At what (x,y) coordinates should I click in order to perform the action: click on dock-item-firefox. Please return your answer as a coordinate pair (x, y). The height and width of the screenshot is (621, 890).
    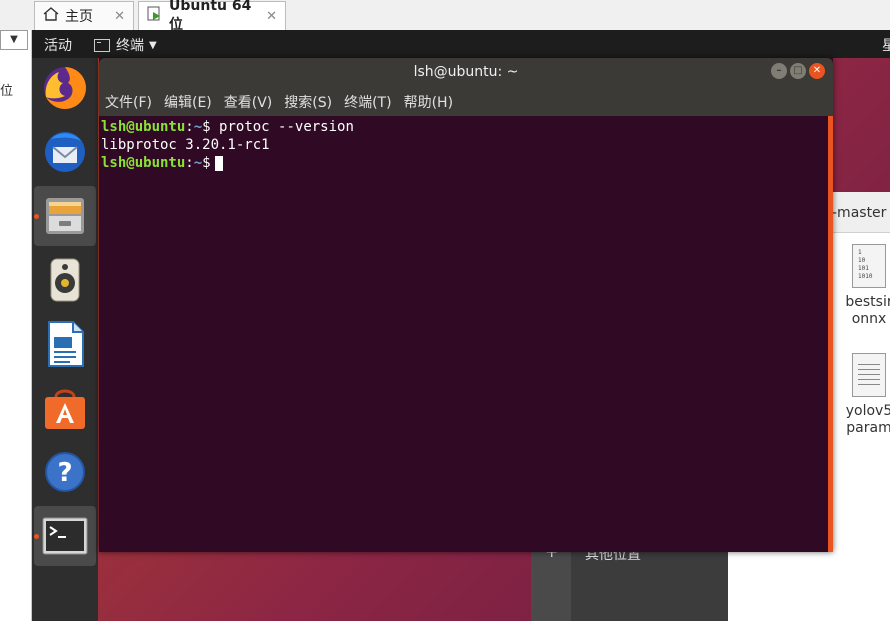
    Looking at the image, I should click on (65, 88).